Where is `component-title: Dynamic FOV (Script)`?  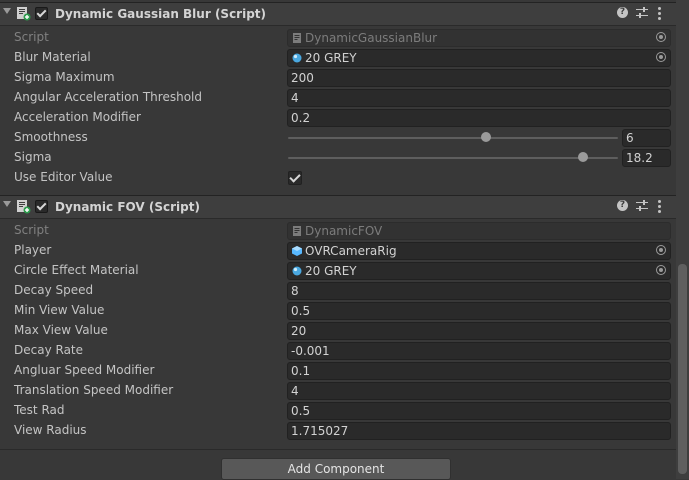
component-title: Dynamic FOV (Script) is located at coordinates (127, 207).